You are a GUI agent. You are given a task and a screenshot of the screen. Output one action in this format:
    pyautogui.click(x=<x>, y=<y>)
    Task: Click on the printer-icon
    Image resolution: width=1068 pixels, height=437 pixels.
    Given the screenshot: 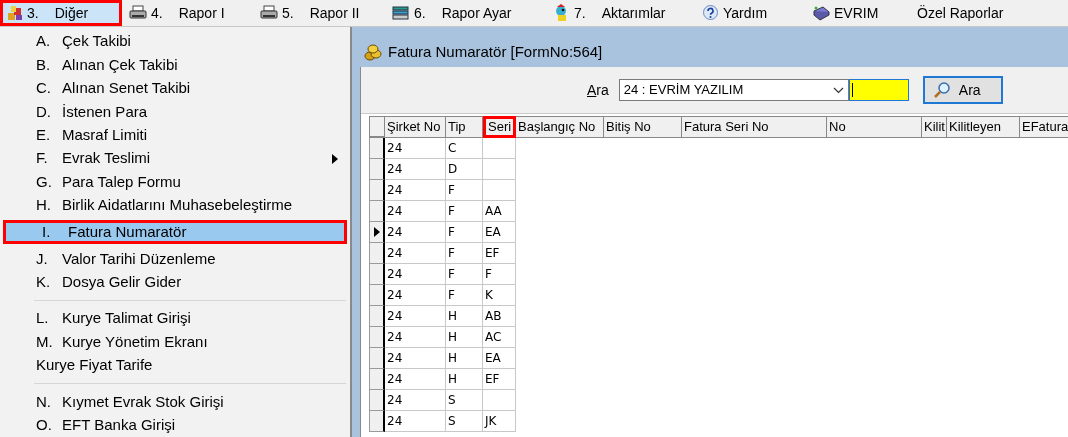 What is the action you would take?
    pyautogui.click(x=138, y=13)
    